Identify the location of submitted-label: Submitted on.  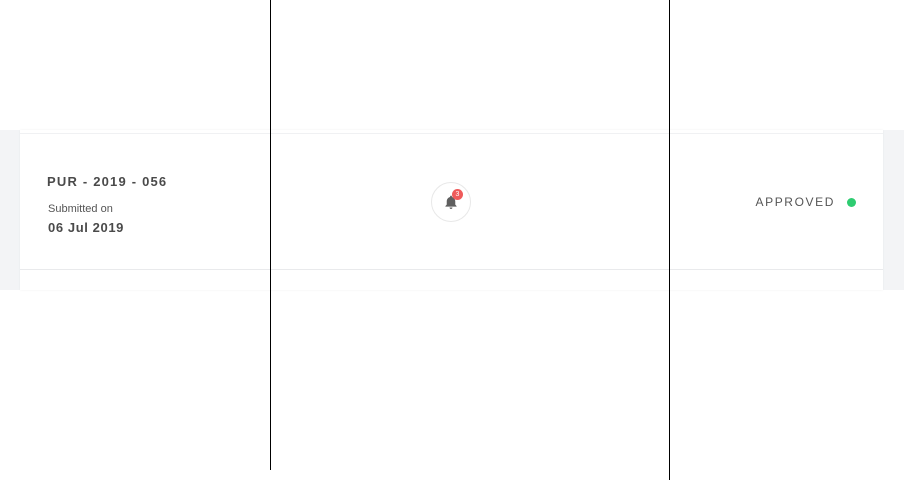
(80, 209).